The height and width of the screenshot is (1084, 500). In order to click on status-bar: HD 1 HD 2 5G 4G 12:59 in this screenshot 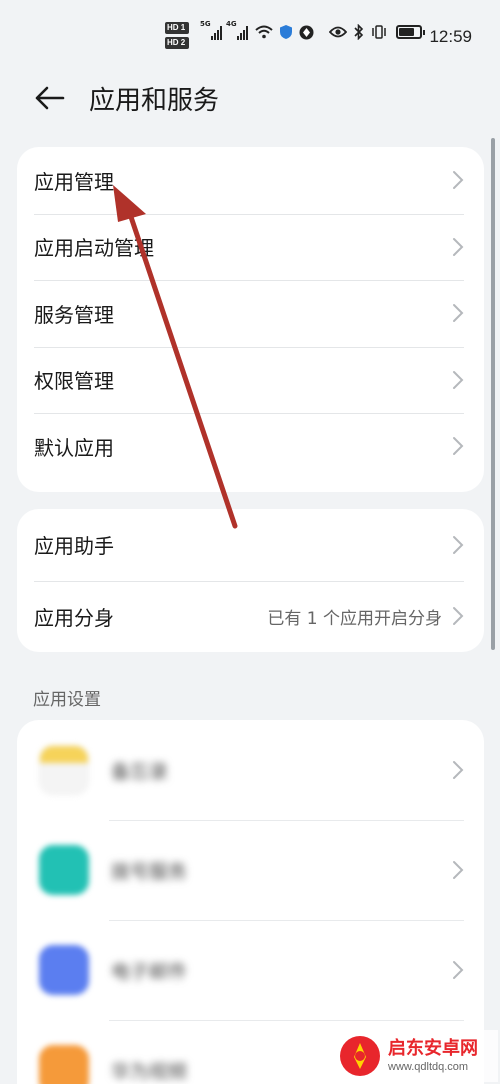, I will do `click(250, 35)`.